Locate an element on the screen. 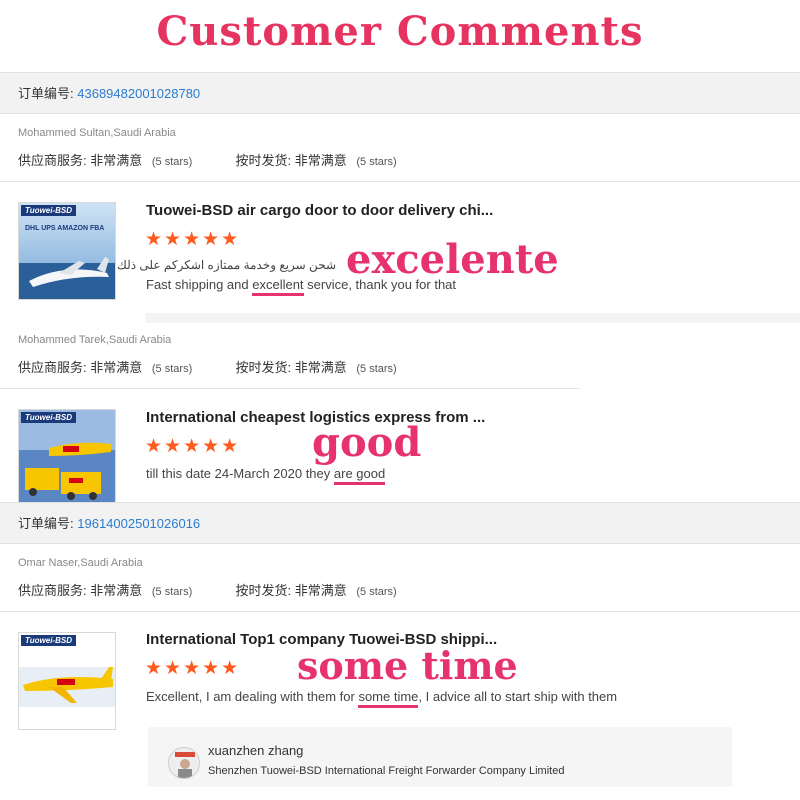  comment-highlight: excellent is located at coordinates (278, 286).